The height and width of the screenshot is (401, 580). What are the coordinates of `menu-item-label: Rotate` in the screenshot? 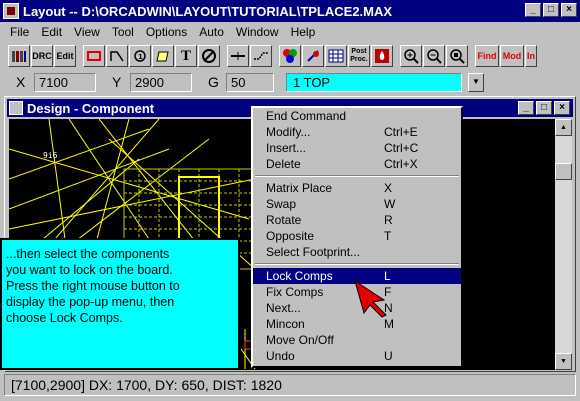 It's located at (284, 220).